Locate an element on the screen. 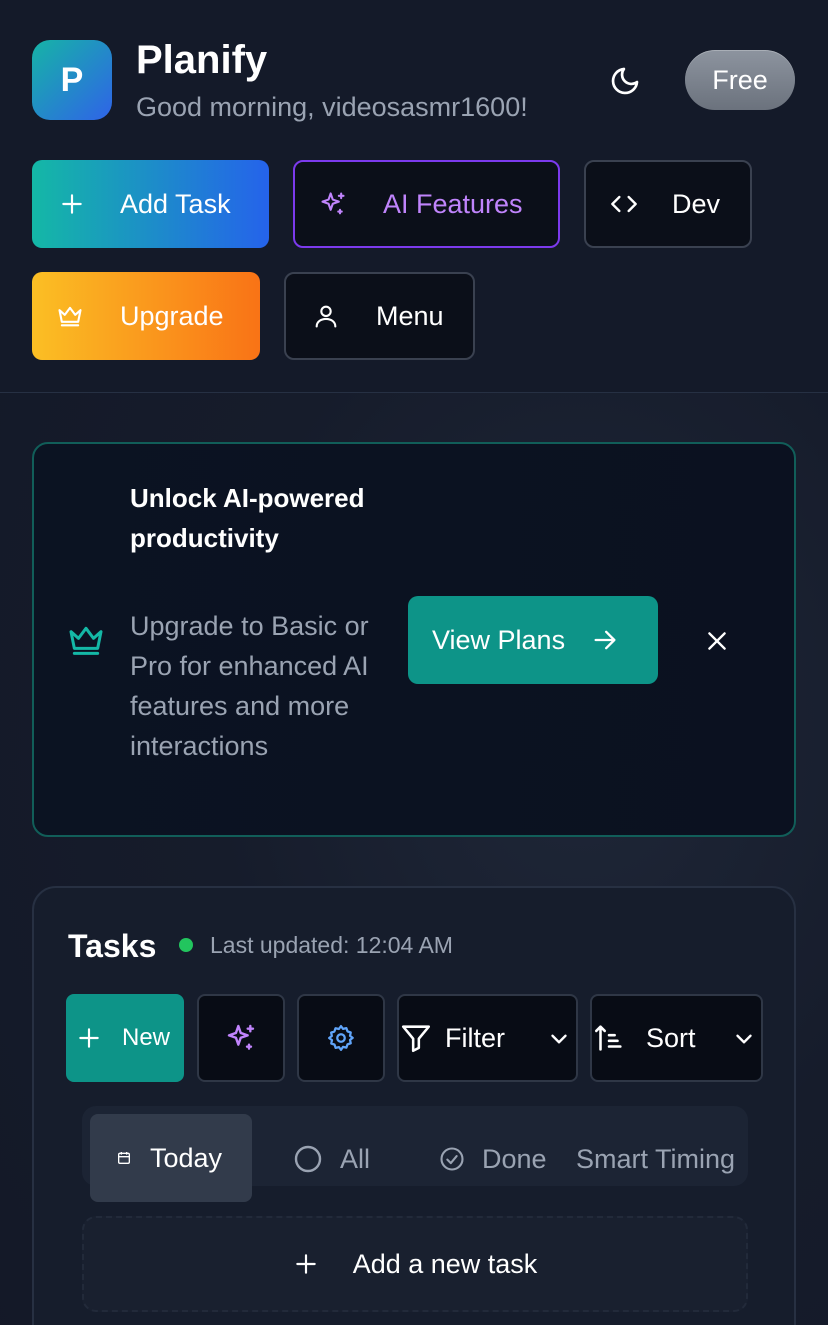  moon-icon is located at coordinates (625, 81).